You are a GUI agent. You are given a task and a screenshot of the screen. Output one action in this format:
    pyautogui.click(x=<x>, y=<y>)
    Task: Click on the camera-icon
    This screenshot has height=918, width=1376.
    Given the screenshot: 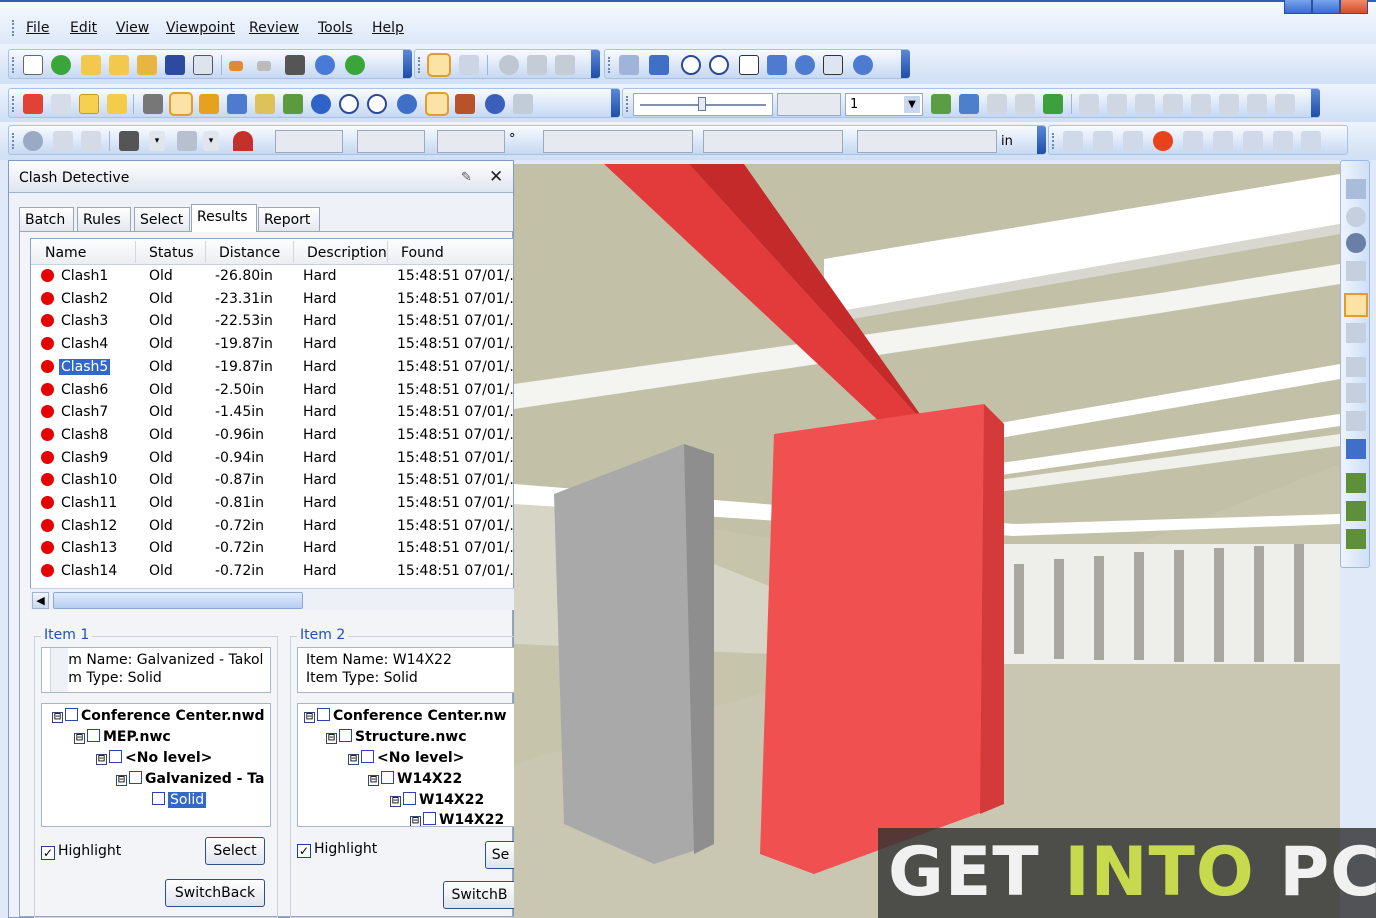 What is the action you would take?
    pyautogui.click(x=1356, y=217)
    